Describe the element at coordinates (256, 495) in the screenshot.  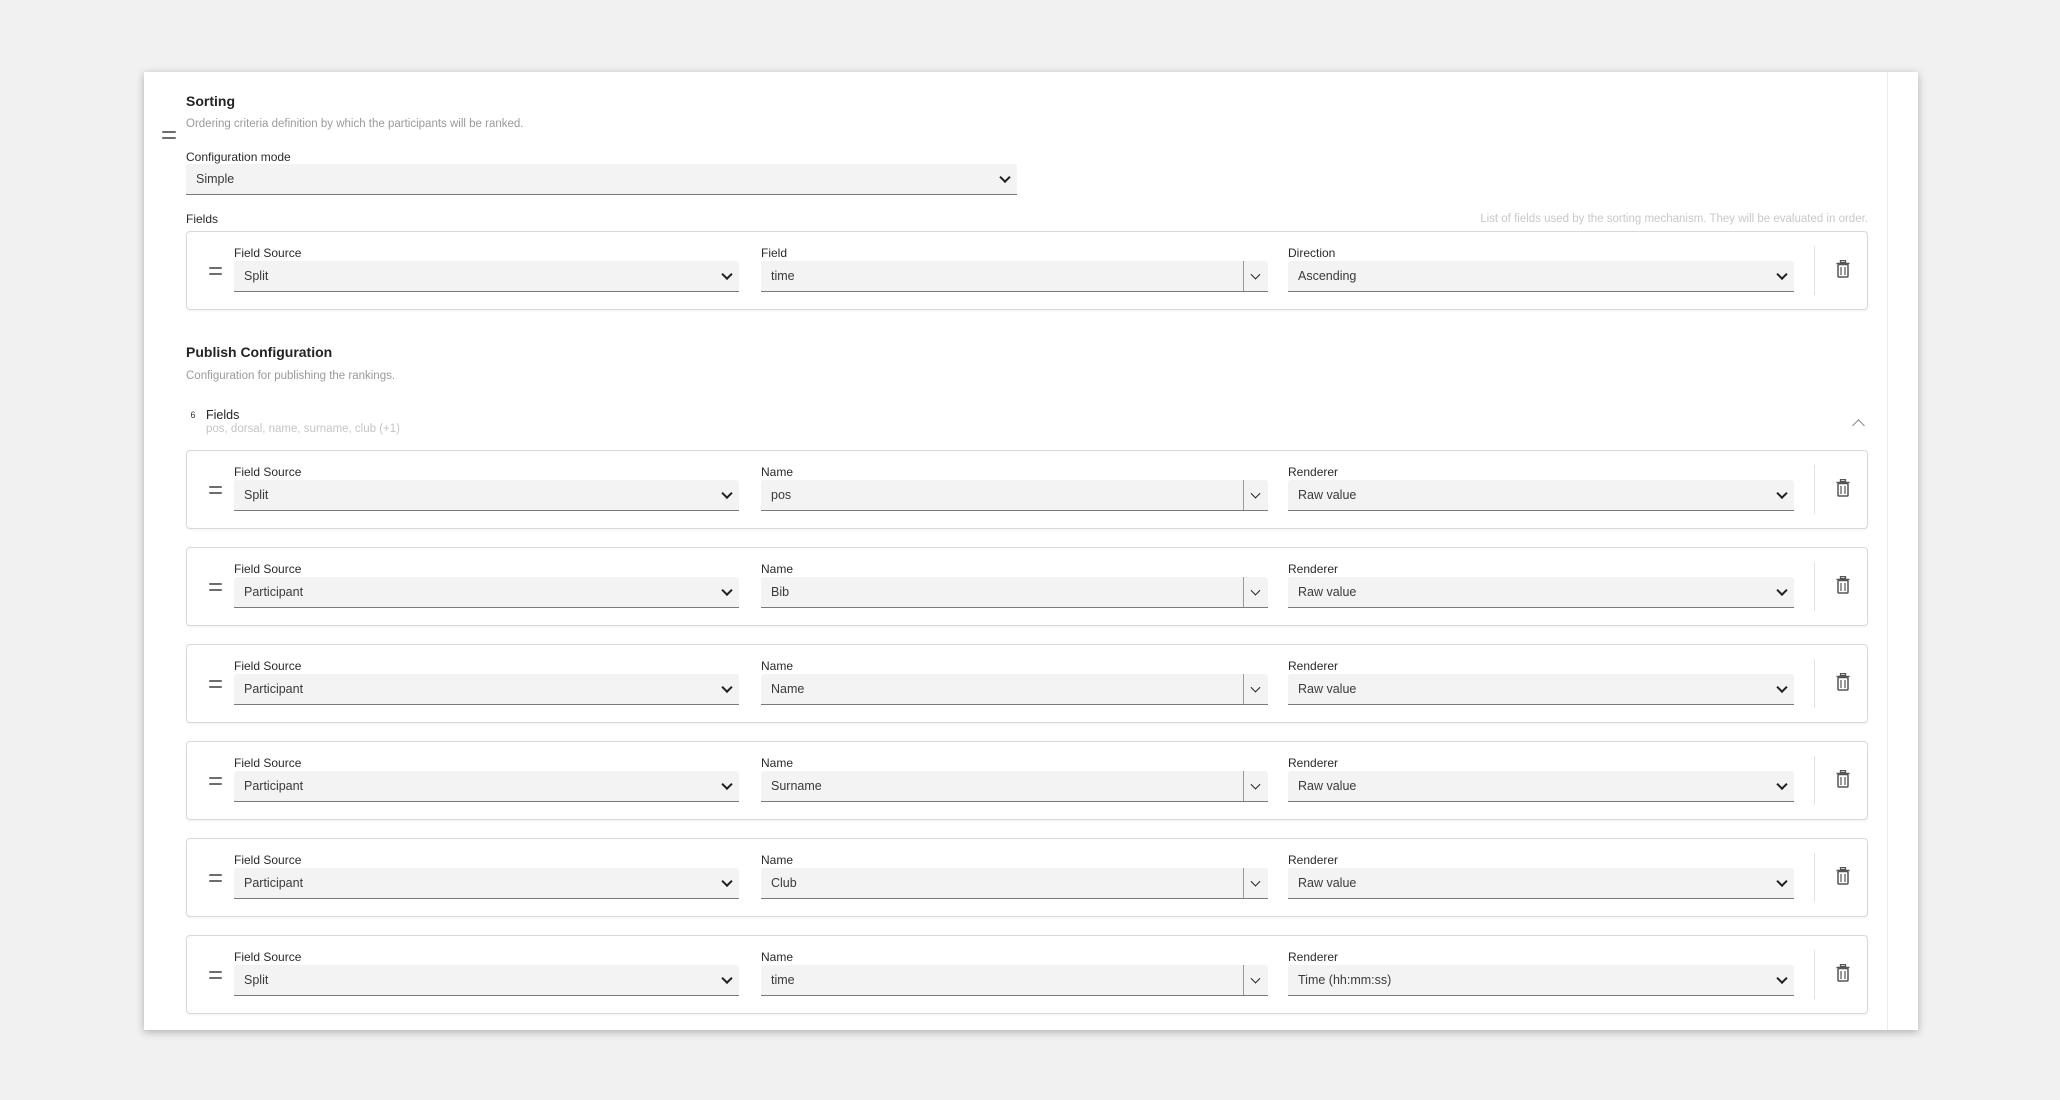
I see `field-source-value: Split` at that location.